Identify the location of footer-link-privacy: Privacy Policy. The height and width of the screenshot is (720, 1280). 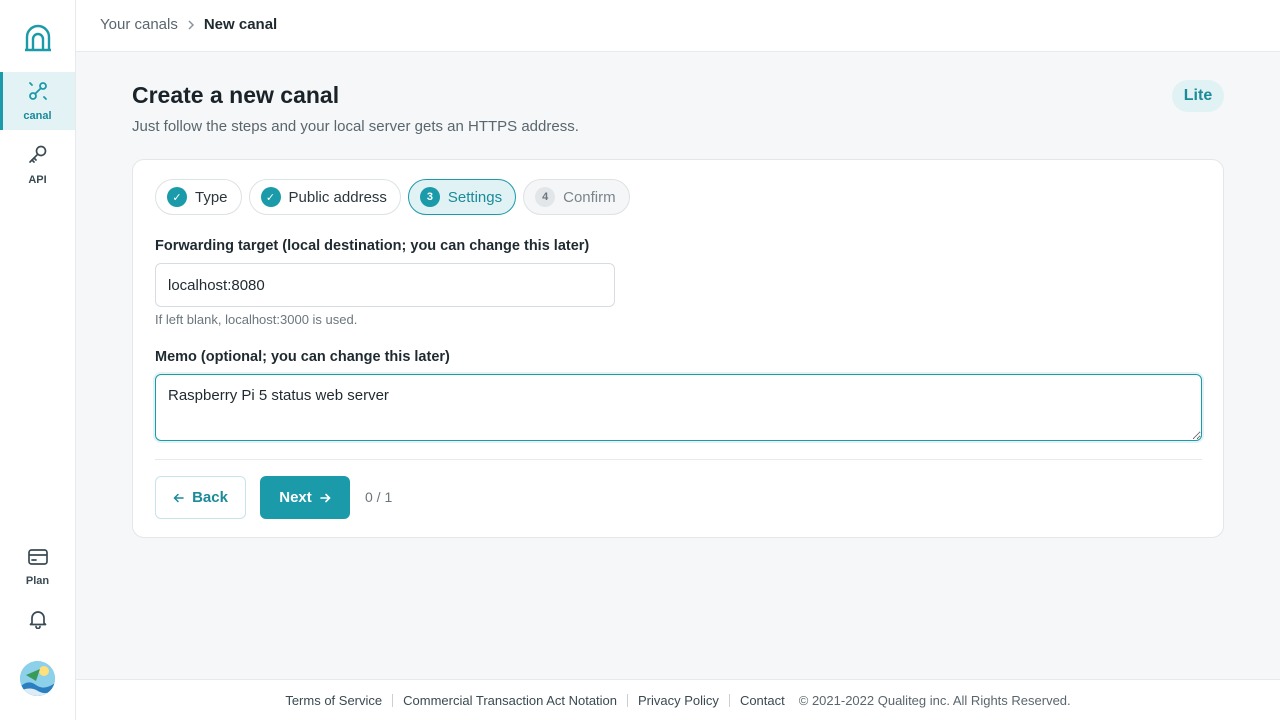
(678, 700).